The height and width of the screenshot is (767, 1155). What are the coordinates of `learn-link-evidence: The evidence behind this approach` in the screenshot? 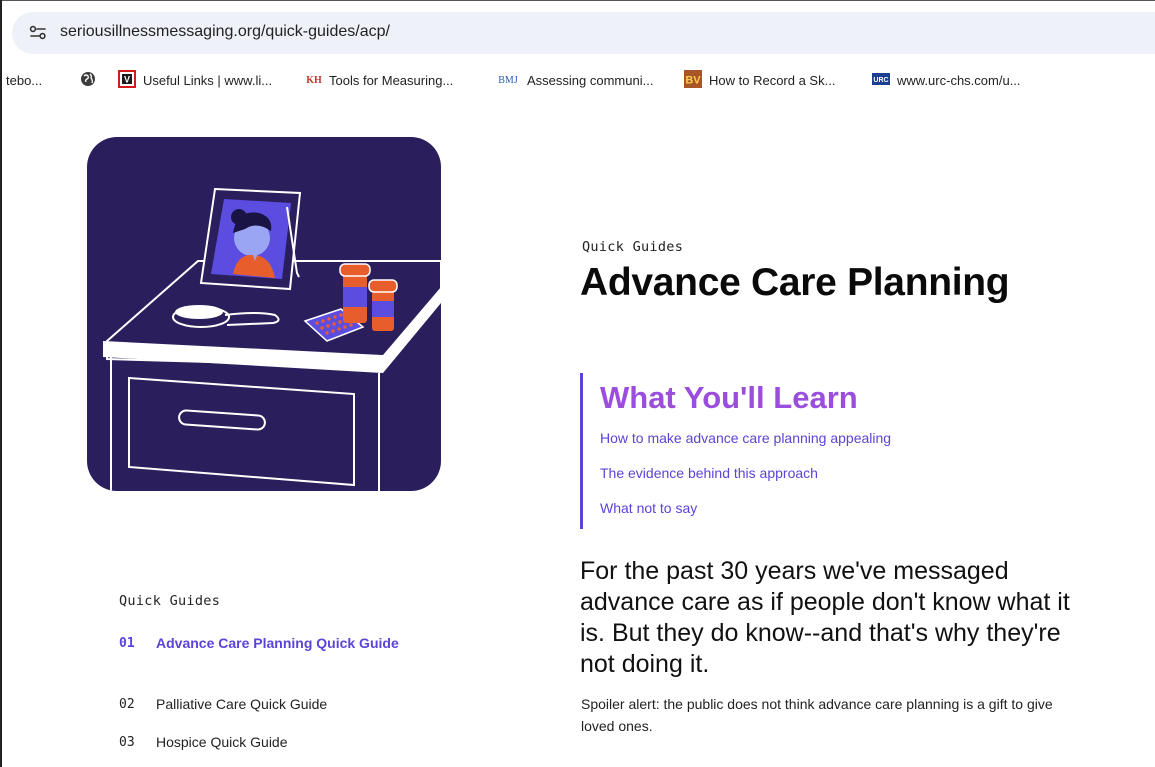 It's located at (709, 473).